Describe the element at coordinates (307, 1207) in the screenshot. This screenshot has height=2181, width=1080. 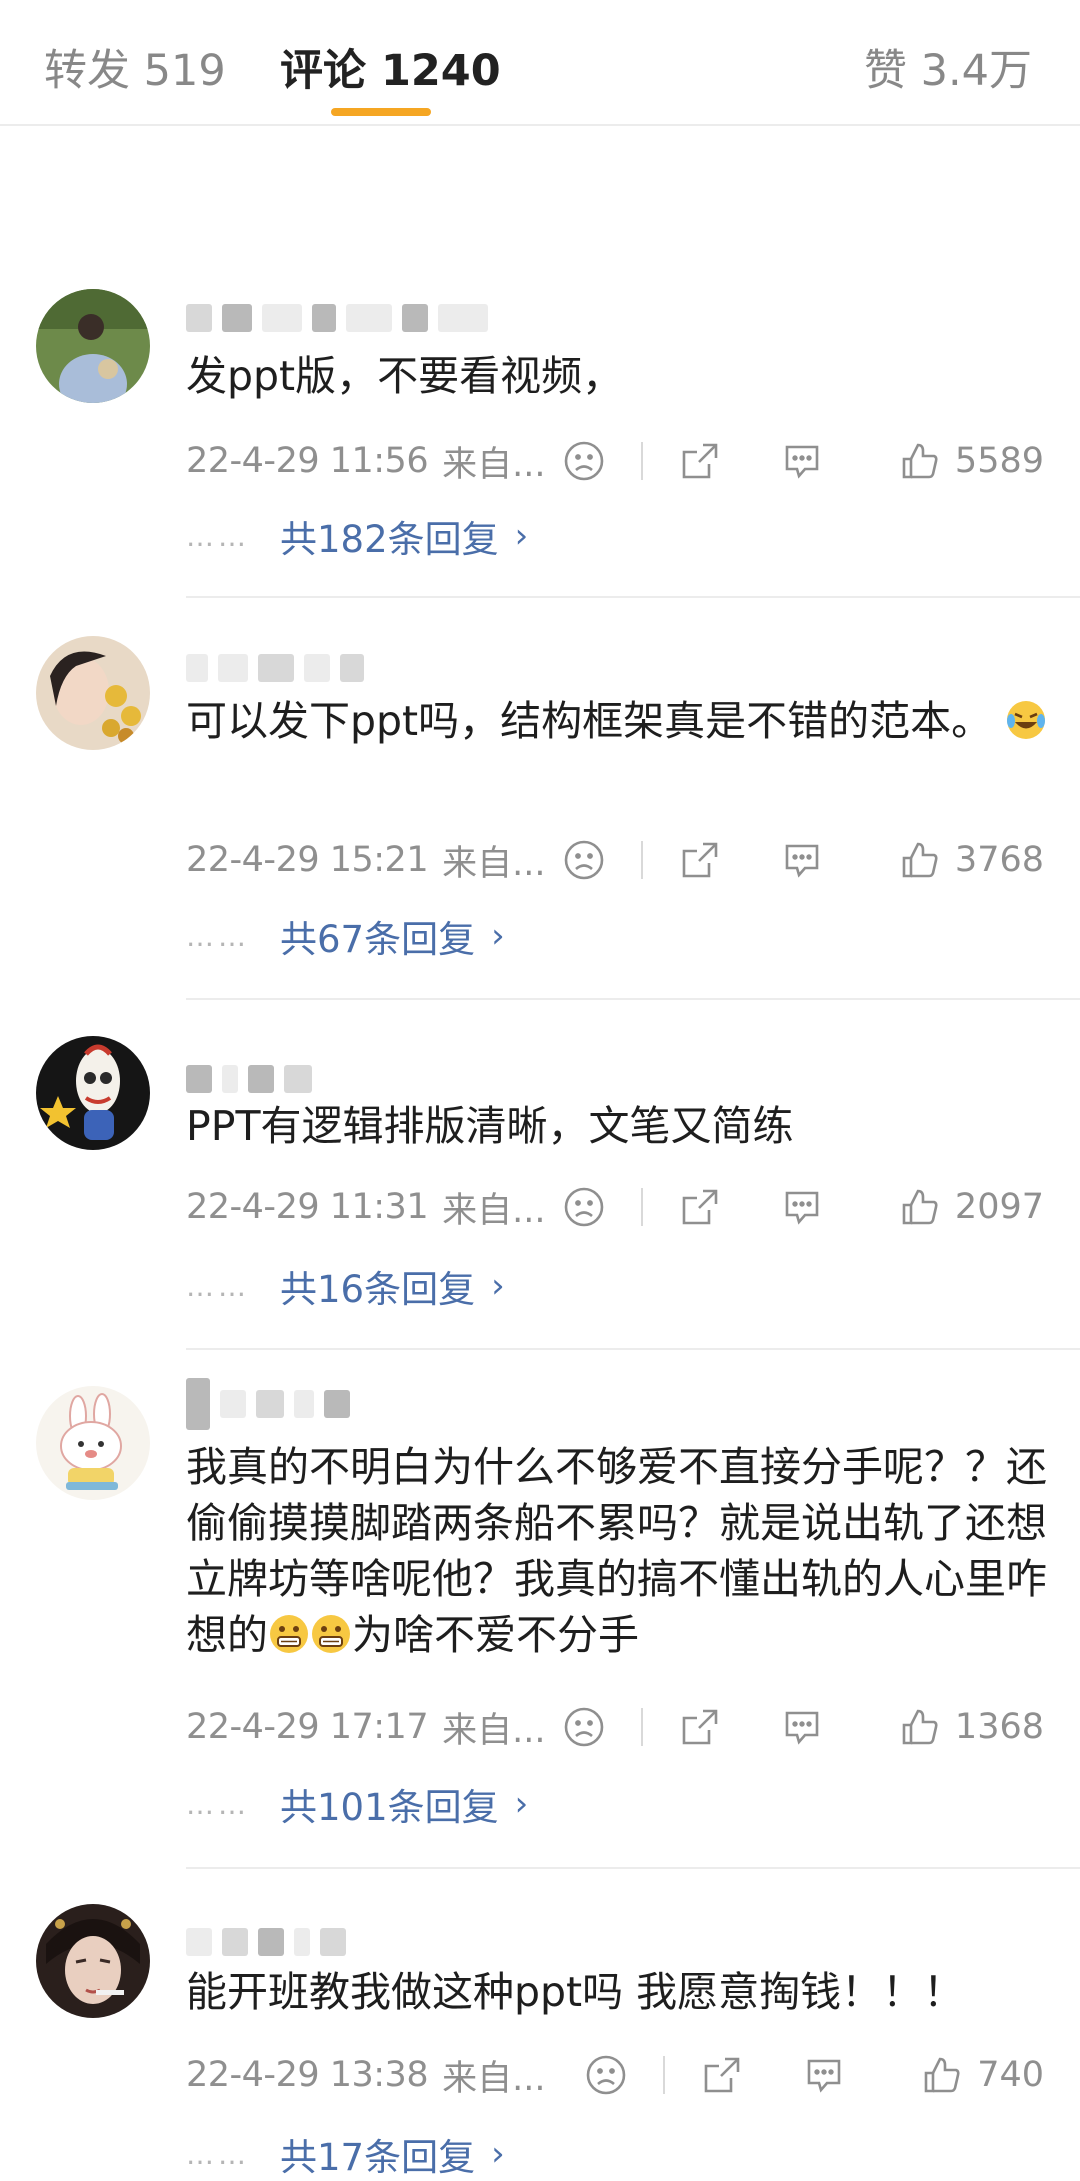
I see `comment-time: 22-4-29 11:31` at that location.